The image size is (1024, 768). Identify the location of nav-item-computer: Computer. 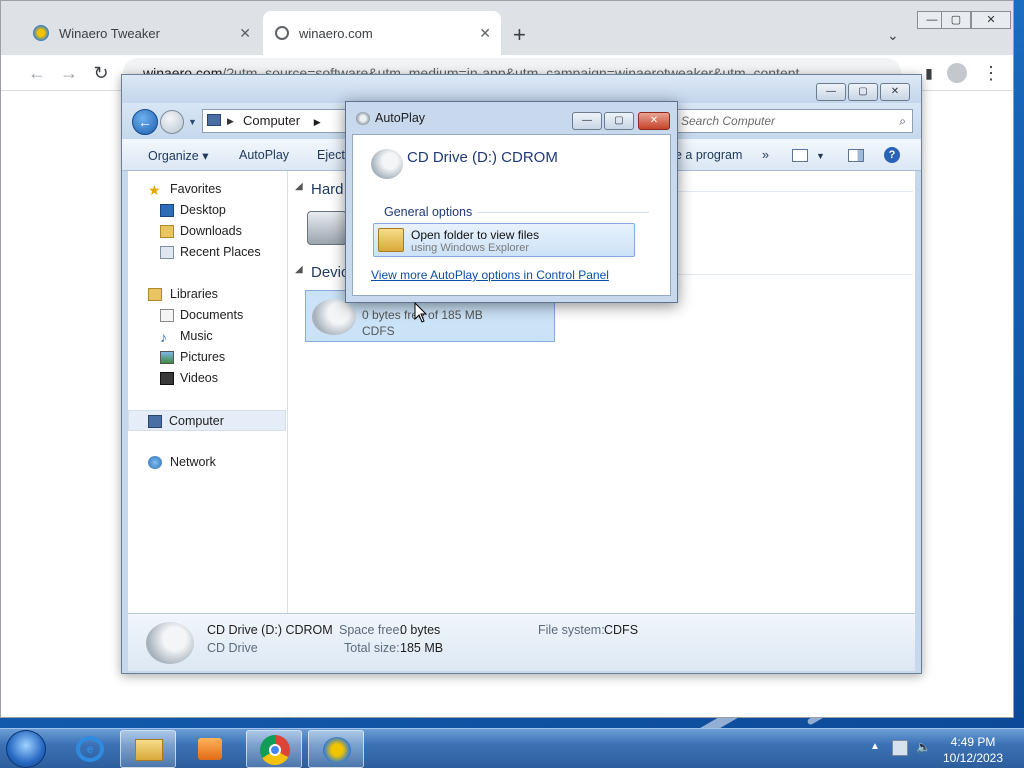
(207, 420).